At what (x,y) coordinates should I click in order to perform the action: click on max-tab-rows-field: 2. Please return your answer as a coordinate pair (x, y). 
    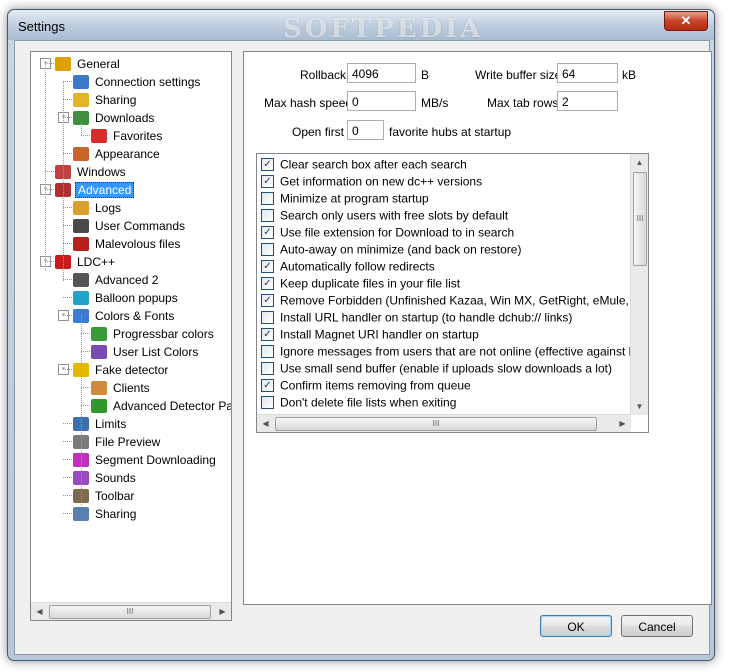
    Looking at the image, I should click on (587, 101).